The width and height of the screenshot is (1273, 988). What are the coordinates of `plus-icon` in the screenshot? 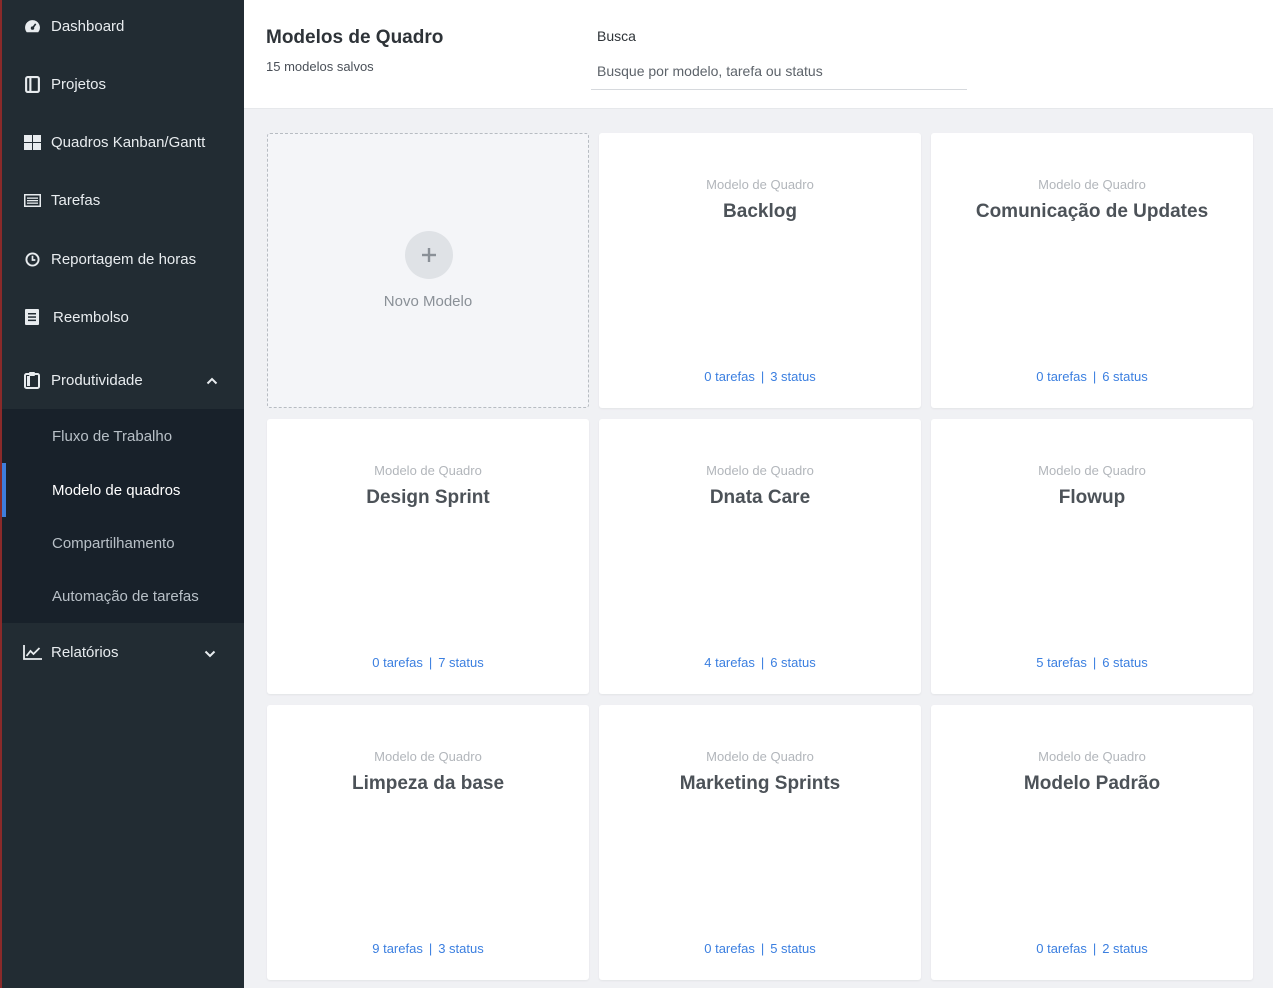 It's located at (429, 255).